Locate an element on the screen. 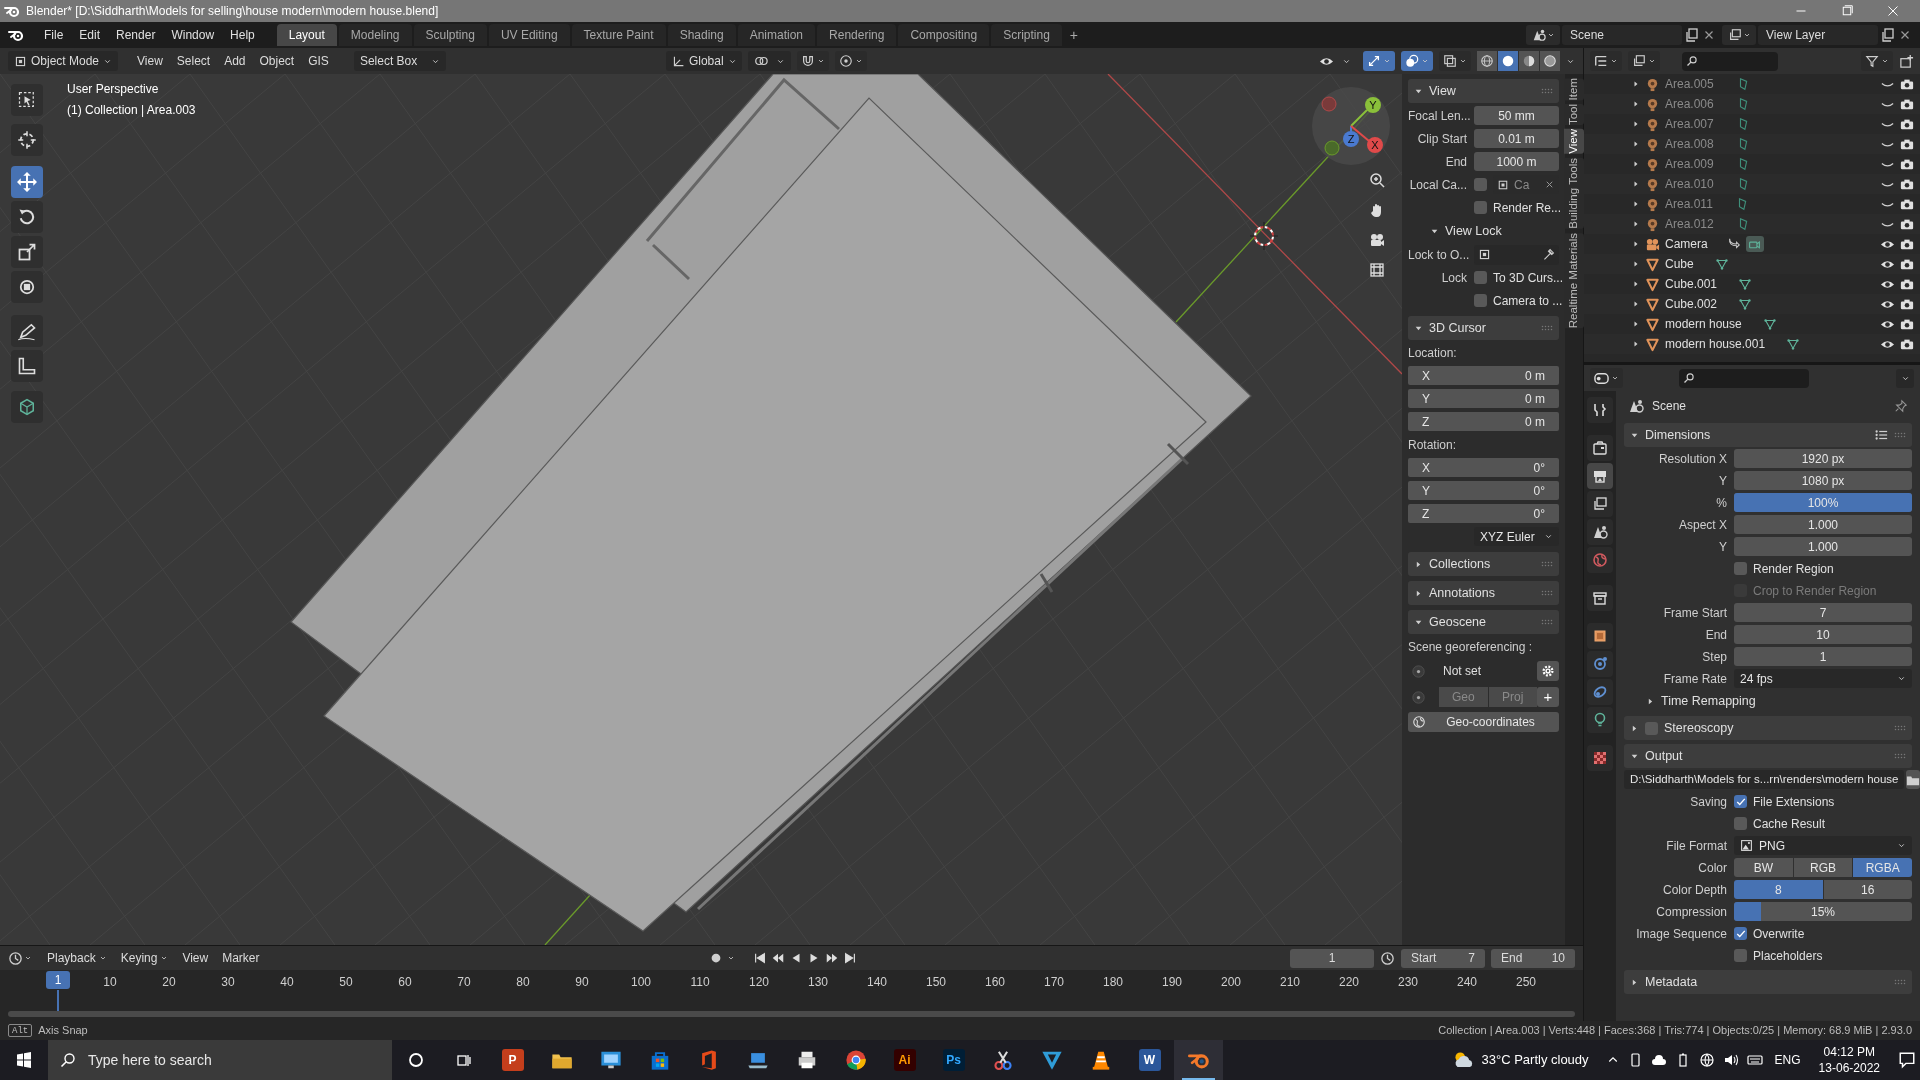 The height and width of the screenshot is (1080, 1920). workspace-tab: Animation is located at coordinates (776, 35).